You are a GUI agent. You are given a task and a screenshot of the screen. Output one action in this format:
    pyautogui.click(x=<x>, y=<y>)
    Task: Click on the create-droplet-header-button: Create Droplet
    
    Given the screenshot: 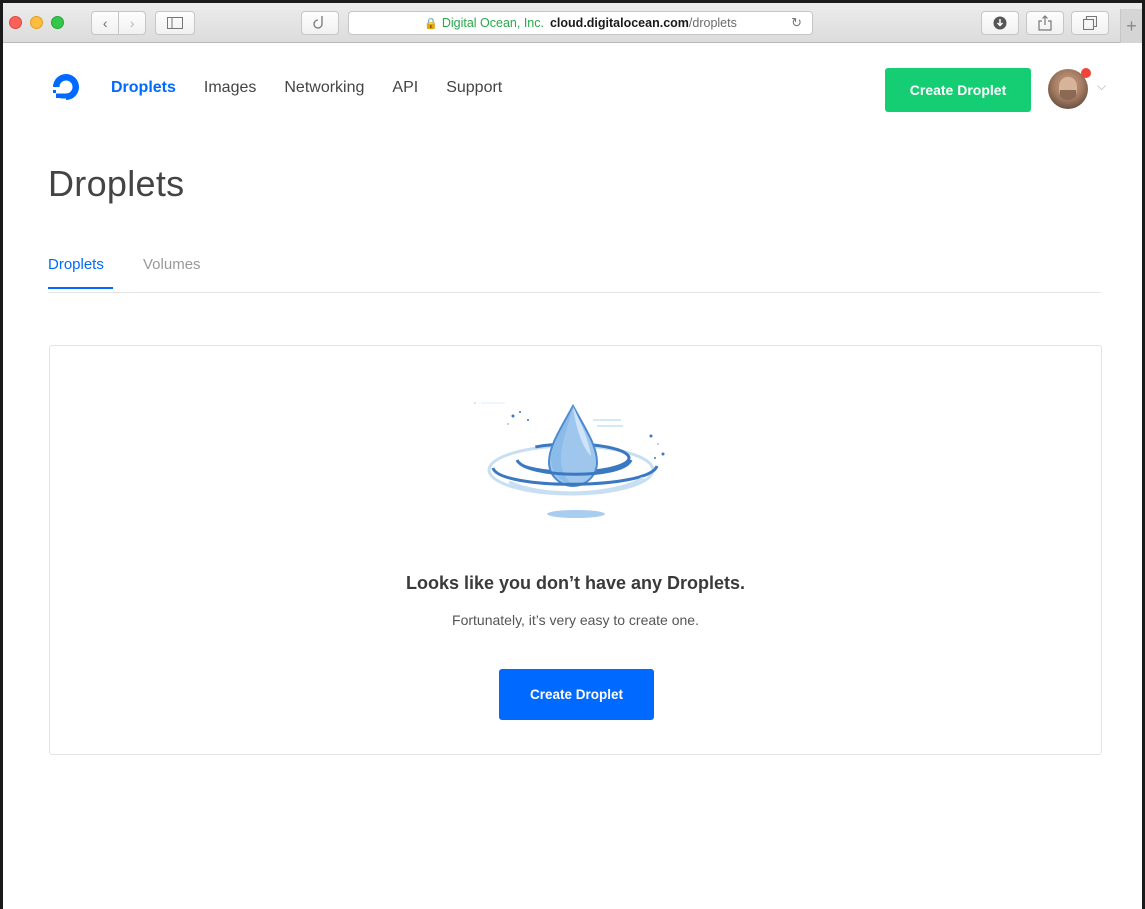 What is the action you would take?
    pyautogui.click(x=958, y=90)
    